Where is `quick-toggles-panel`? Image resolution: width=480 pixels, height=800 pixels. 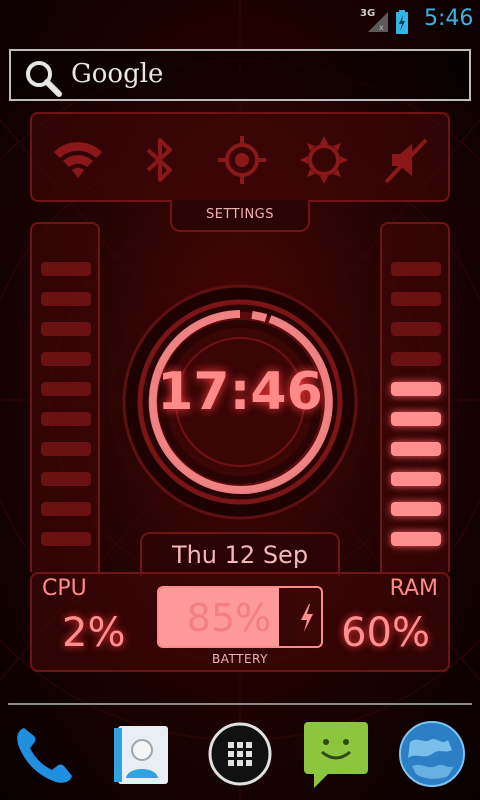
quick-toggles-panel is located at coordinates (240, 157).